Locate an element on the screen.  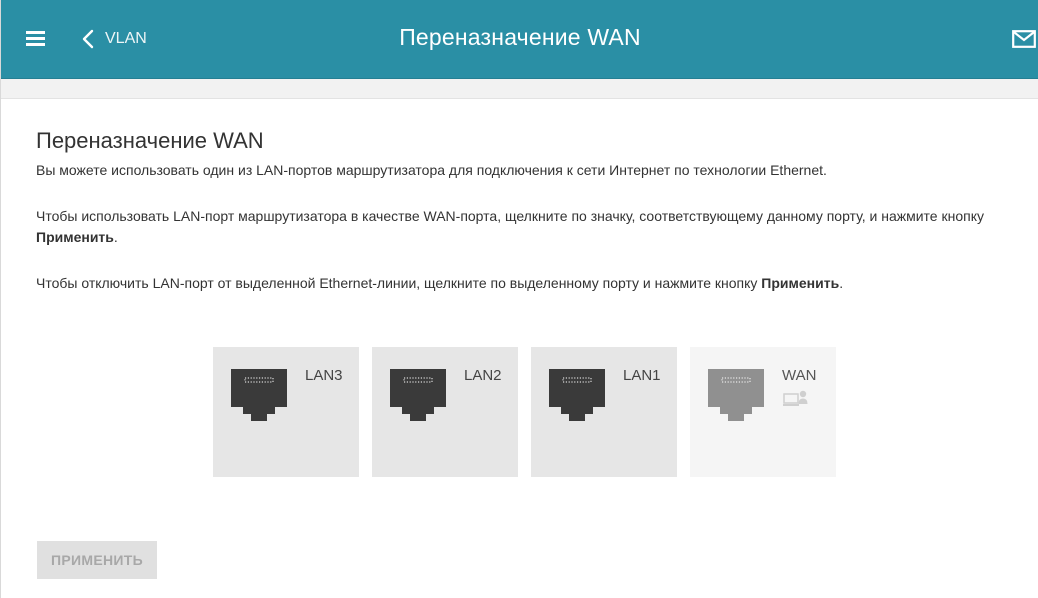
port-card-lan1: LAN1 is located at coordinates (604, 412).